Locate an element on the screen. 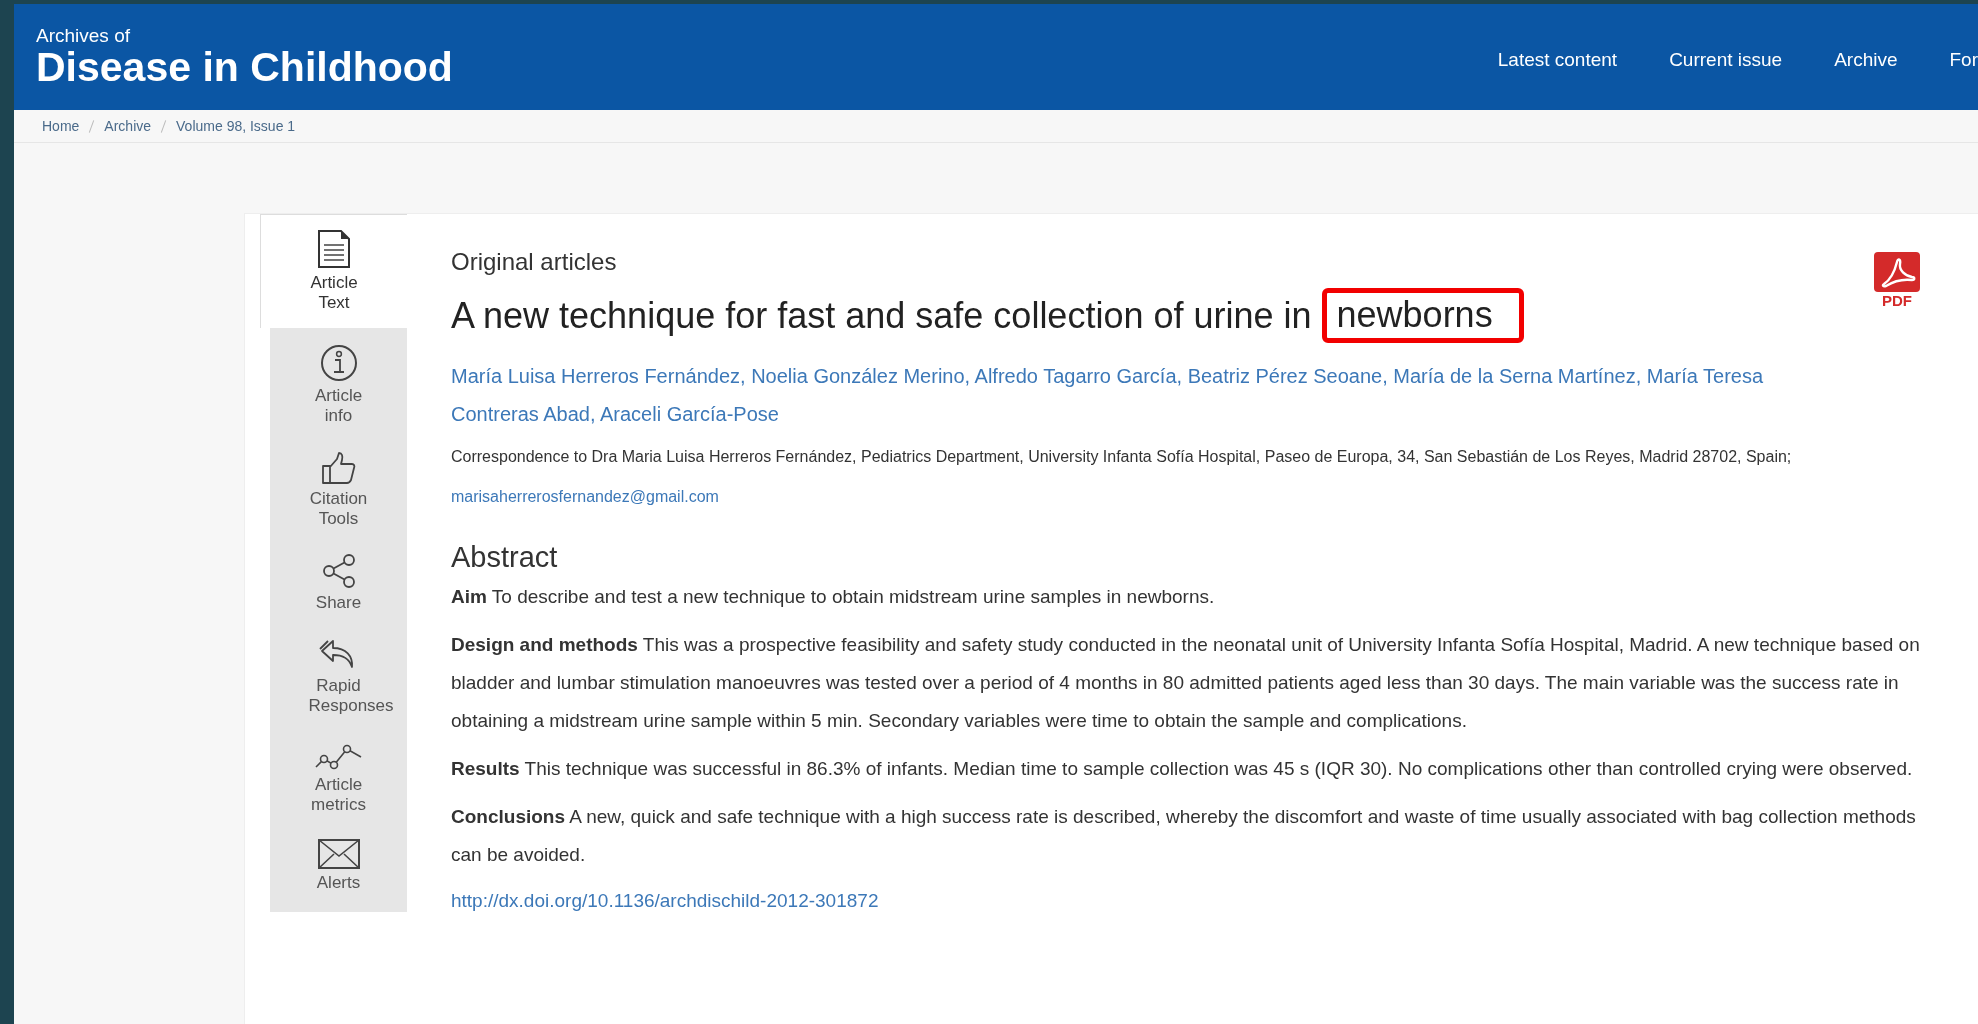  breadcrumb-link: Volume 98, Issue 1 is located at coordinates (236, 126).